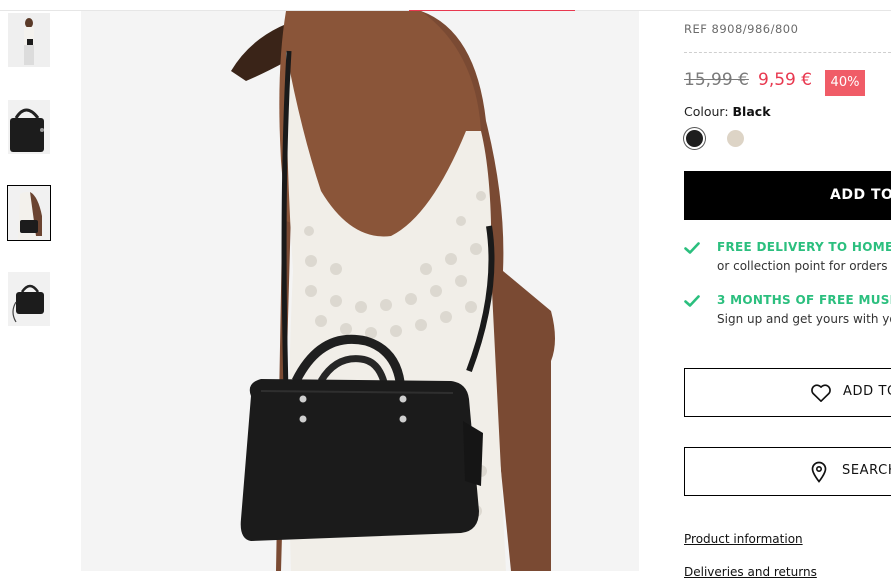 Image resolution: width=891 pixels, height=579 pixels. I want to click on colour-label: Colour:, so click(708, 111).